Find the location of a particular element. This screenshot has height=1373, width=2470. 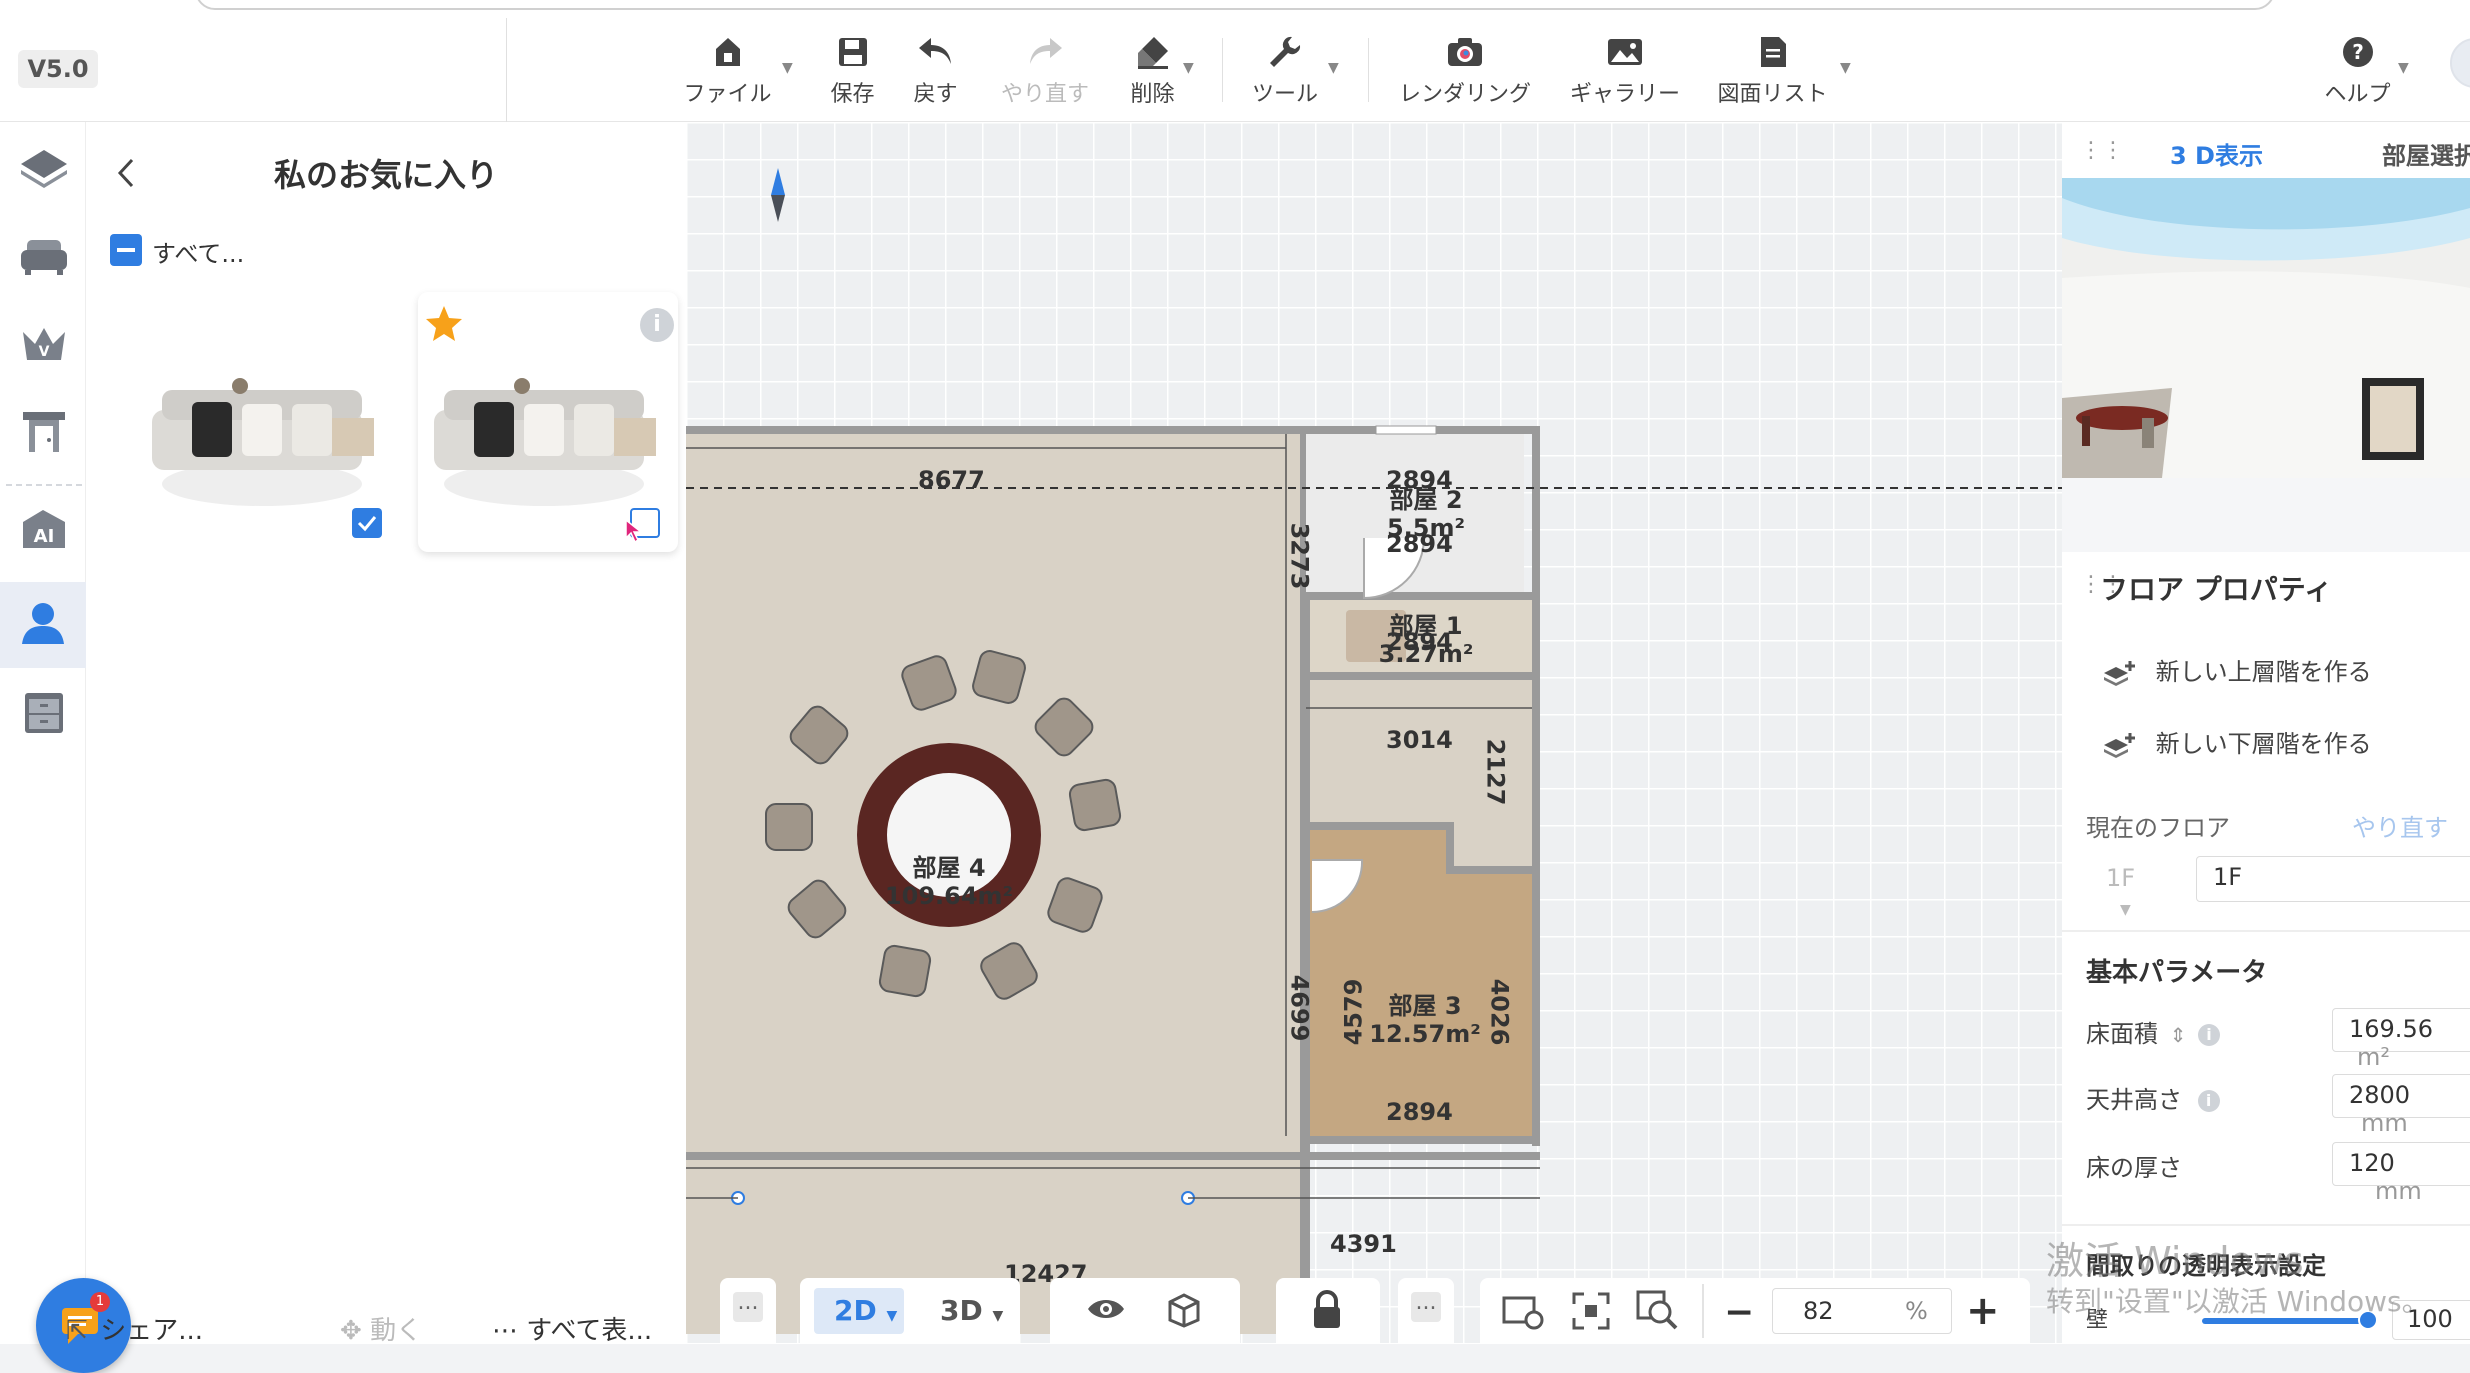

tab-3d-view: 3 D表示 is located at coordinates (2216, 153).